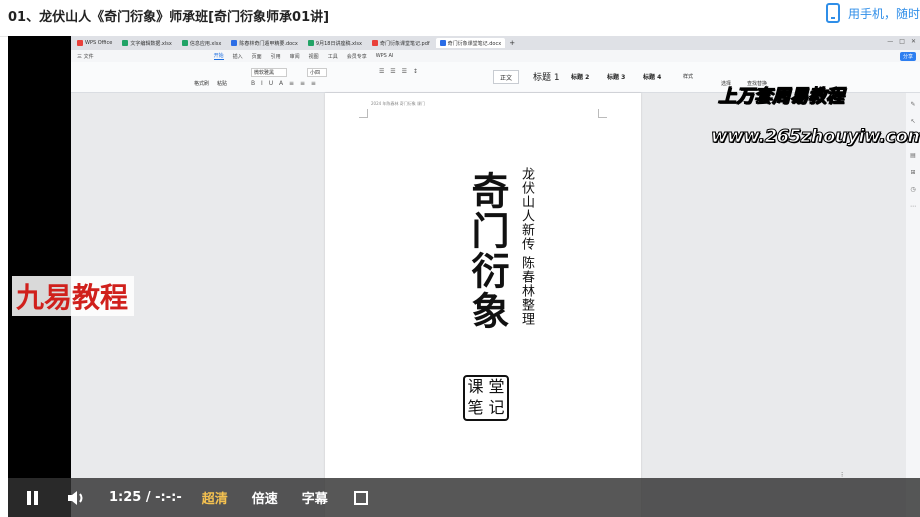 The height and width of the screenshot is (517, 920). What do you see at coordinates (360, 497) in the screenshot?
I see `fullscreen-icon` at bounding box center [360, 497].